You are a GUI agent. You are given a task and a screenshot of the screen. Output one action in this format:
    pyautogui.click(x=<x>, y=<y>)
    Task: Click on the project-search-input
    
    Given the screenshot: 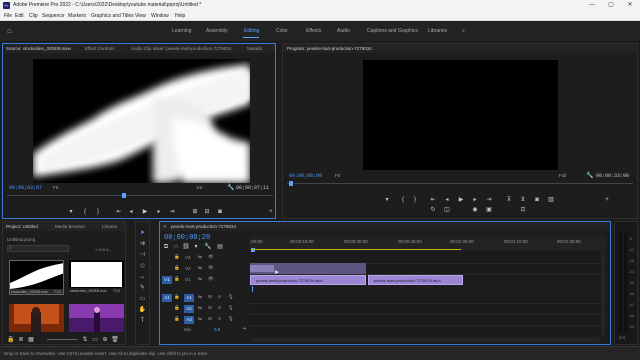 What is the action you would take?
    pyautogui.click(x=38, y=248)
    